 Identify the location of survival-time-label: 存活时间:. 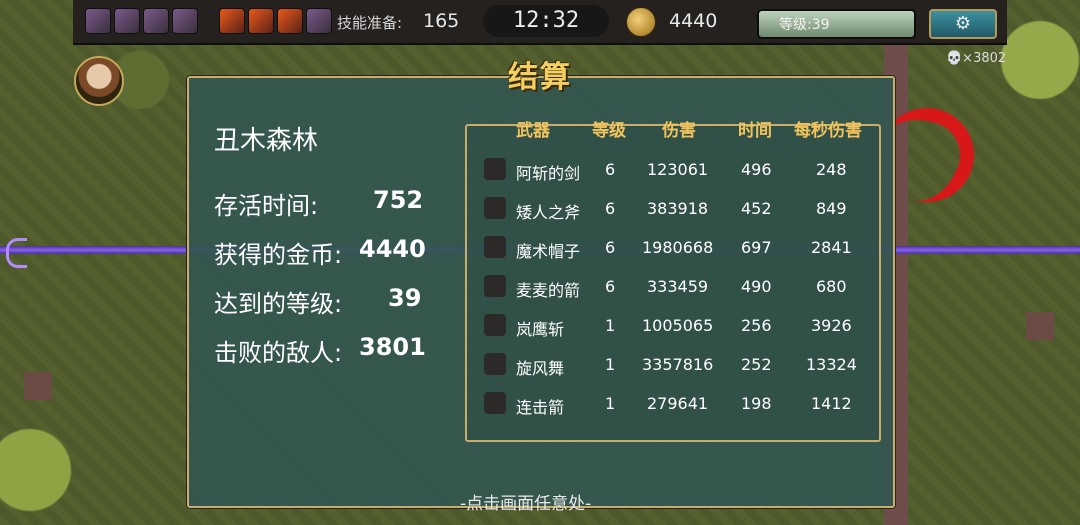
(266, 206).